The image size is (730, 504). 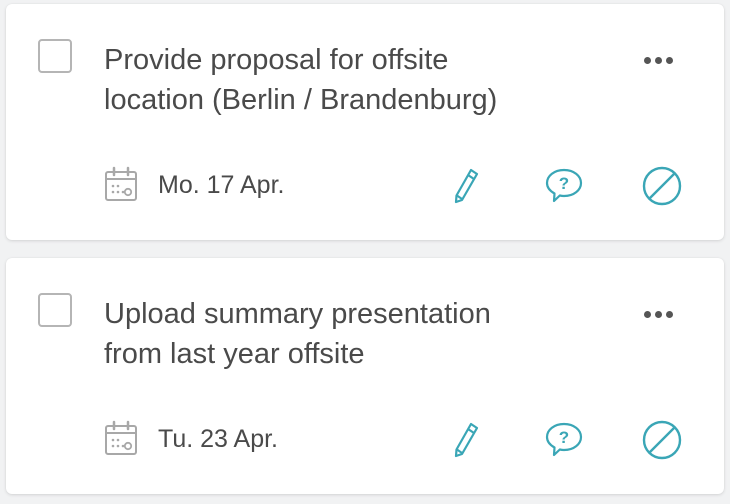 What do you see at coordinates (221, 185) in the screenshot?
I see `due-date: Mo. 17 Apr.` at bounding box center [221, 185].